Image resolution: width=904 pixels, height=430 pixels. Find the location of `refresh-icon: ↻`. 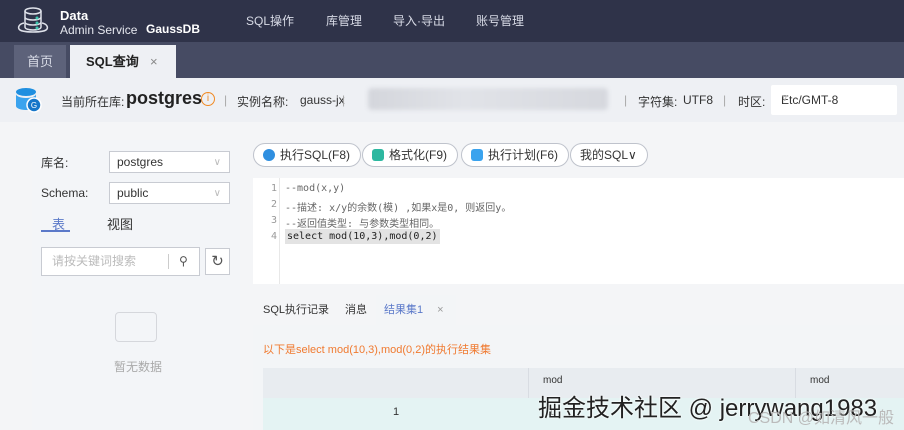

refresh-icon: ↻ is located at coordinates (217, 261).